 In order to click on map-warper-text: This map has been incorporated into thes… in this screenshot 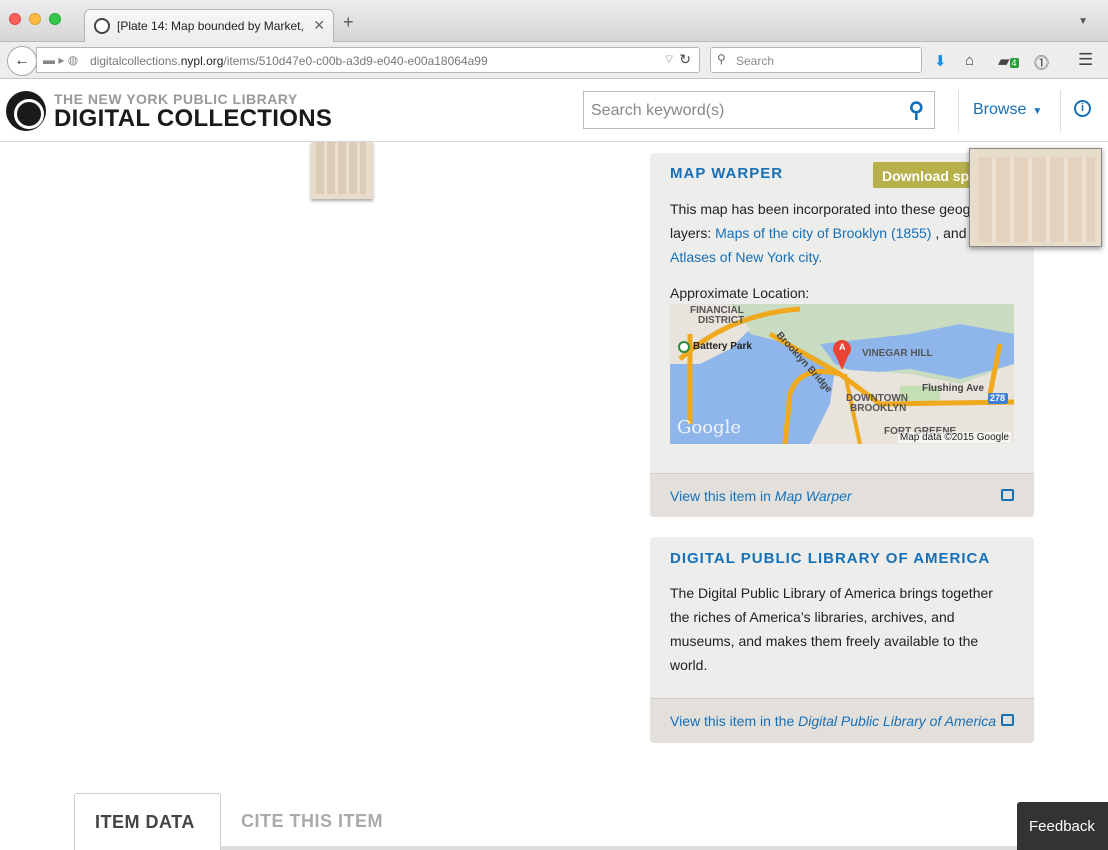, I will do `click(820, 209)`.